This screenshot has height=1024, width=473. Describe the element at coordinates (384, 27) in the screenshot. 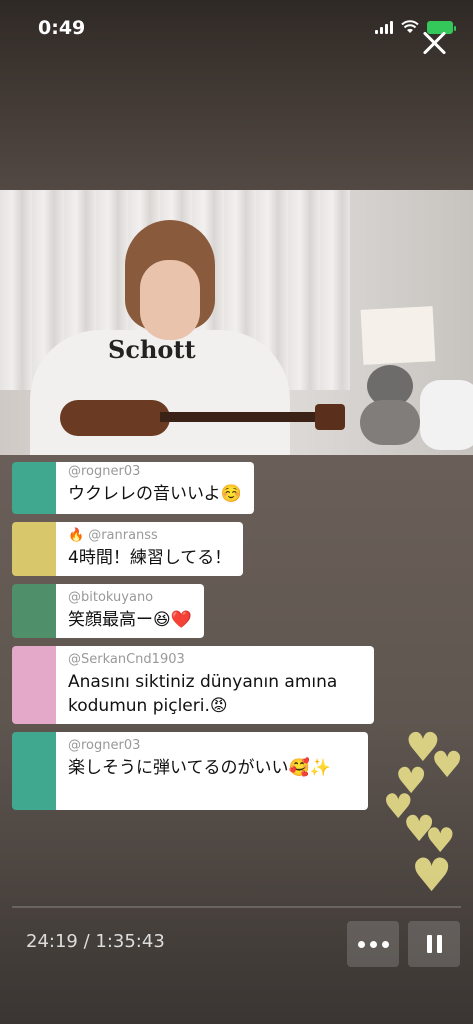

I see `signal-icon` at that location.